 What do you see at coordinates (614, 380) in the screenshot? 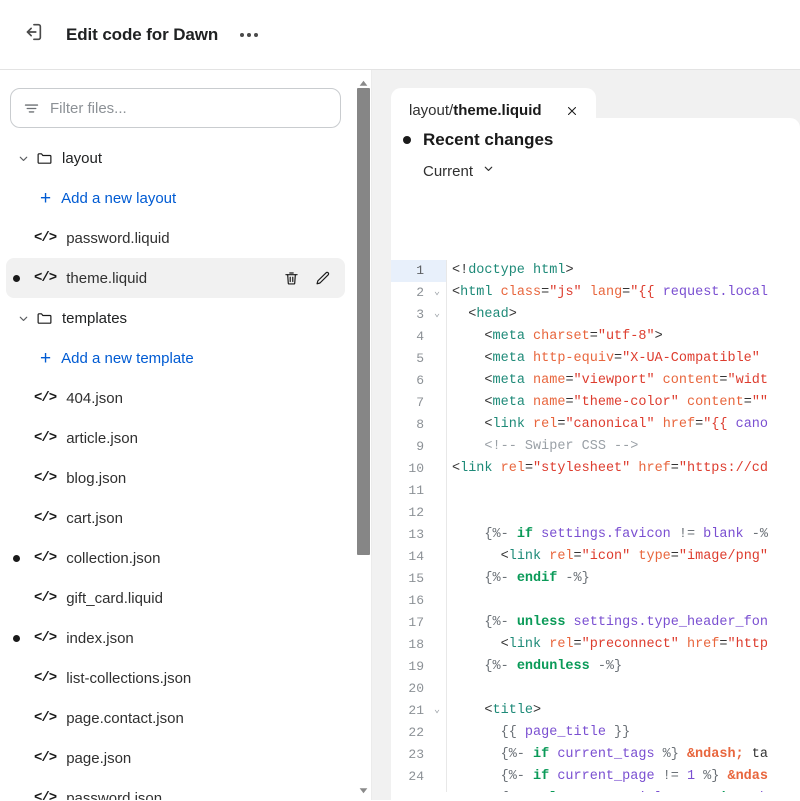
I see `code-token: "viewport"` at bounding box center [614, 380].